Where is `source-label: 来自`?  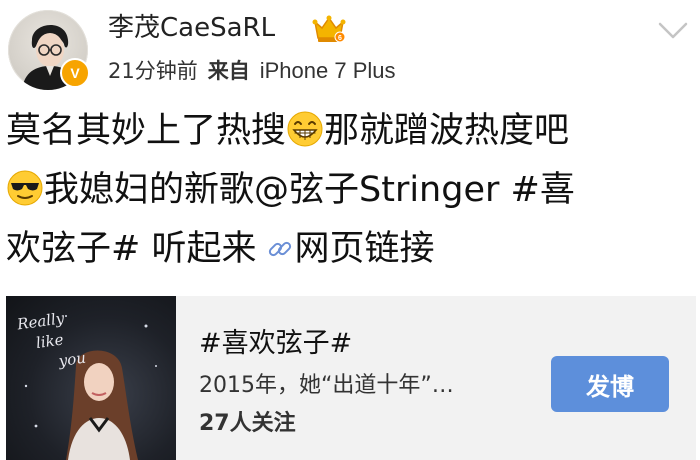 source-label: 来自 is located at coordinates (228, 71).